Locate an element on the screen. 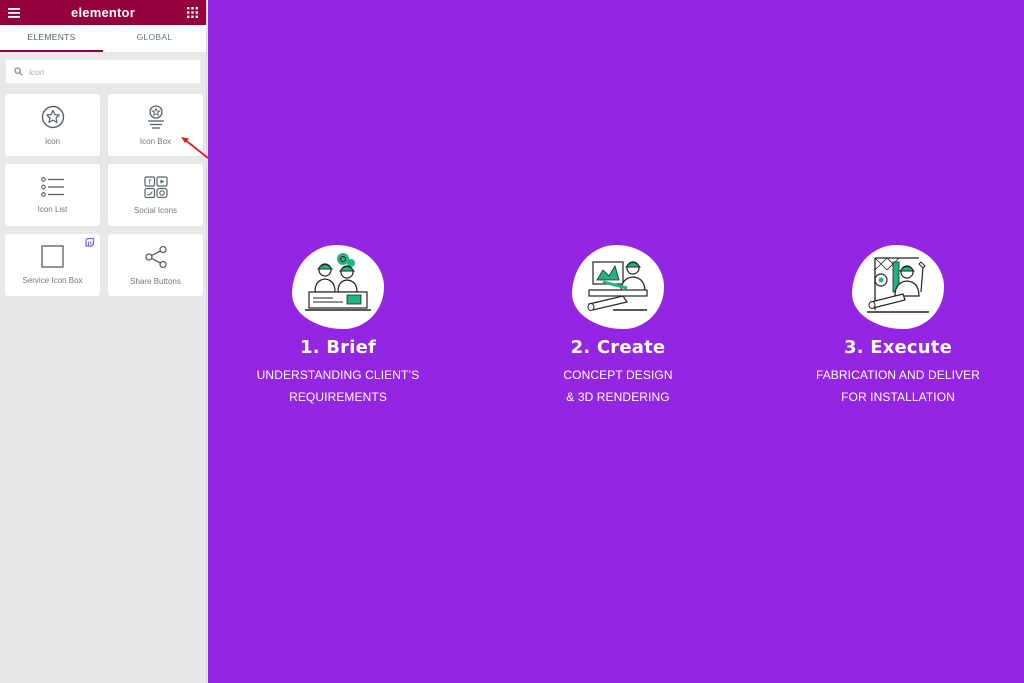  widget-label: Share Buttons is located at coordinates (155, 281).